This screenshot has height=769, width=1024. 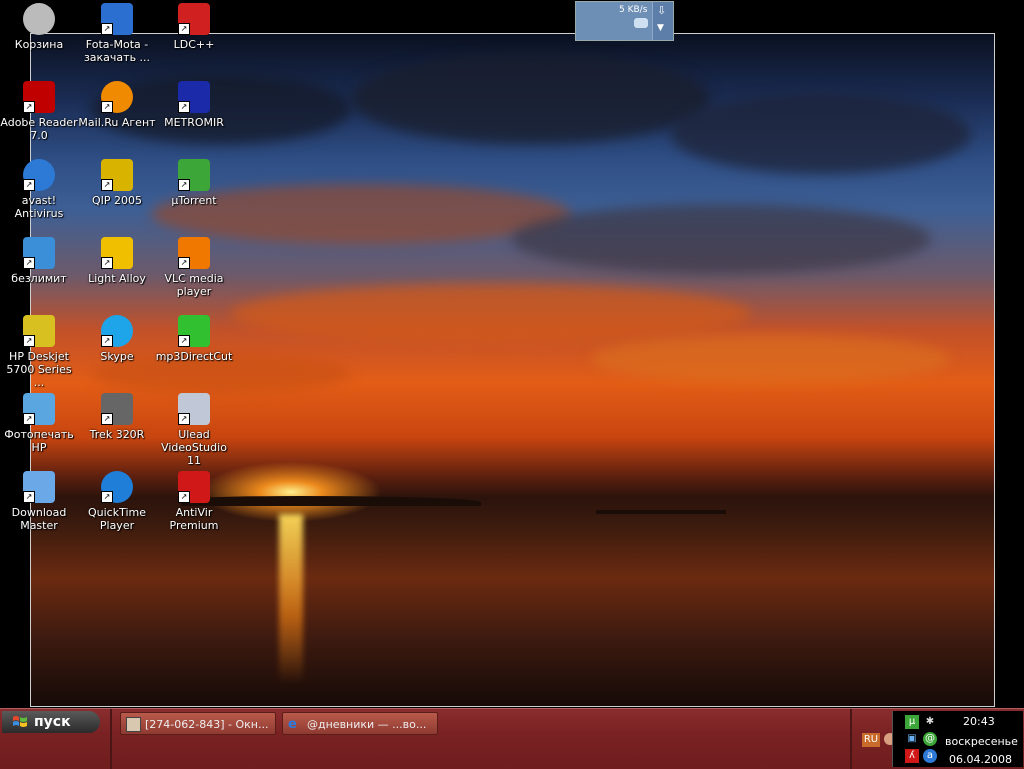 What do you see at coordinates (39, 331) in the screenshot?
I see `printer-icon: ↗` at bounding box center [39, 331].